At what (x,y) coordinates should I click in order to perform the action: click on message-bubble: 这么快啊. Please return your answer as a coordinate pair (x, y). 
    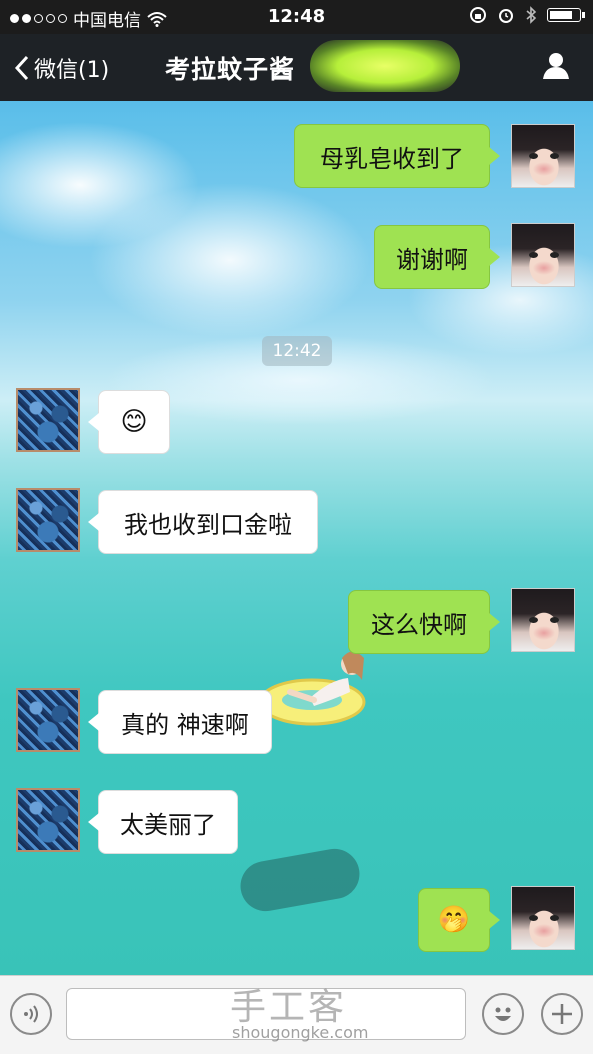
    Looking at the image, I should click on (424, 622).